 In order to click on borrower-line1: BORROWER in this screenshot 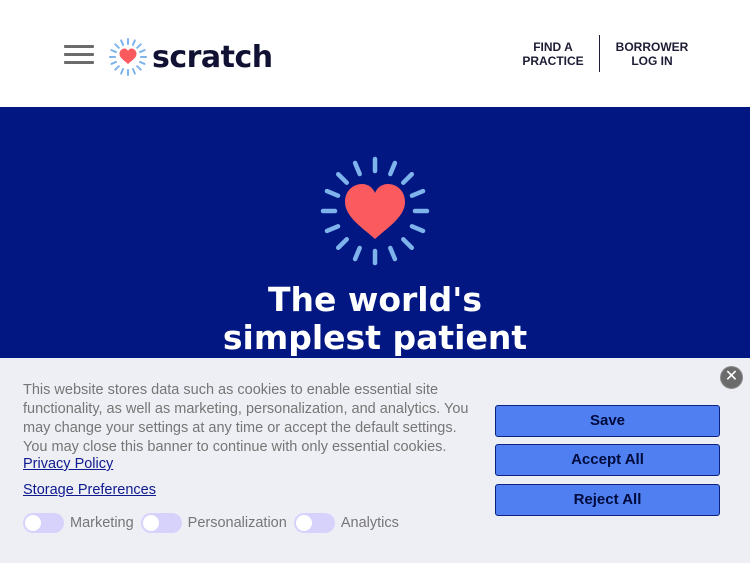, I will do `click(652, 47)`.